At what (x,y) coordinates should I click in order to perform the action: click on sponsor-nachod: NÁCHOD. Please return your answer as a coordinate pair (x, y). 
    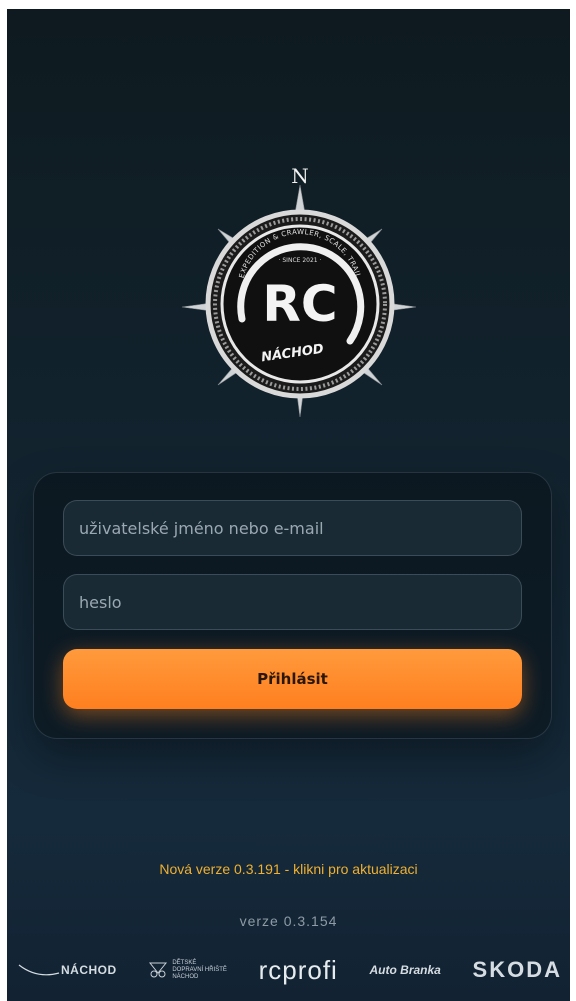
    Looking at the image, I should click on (67, 970).